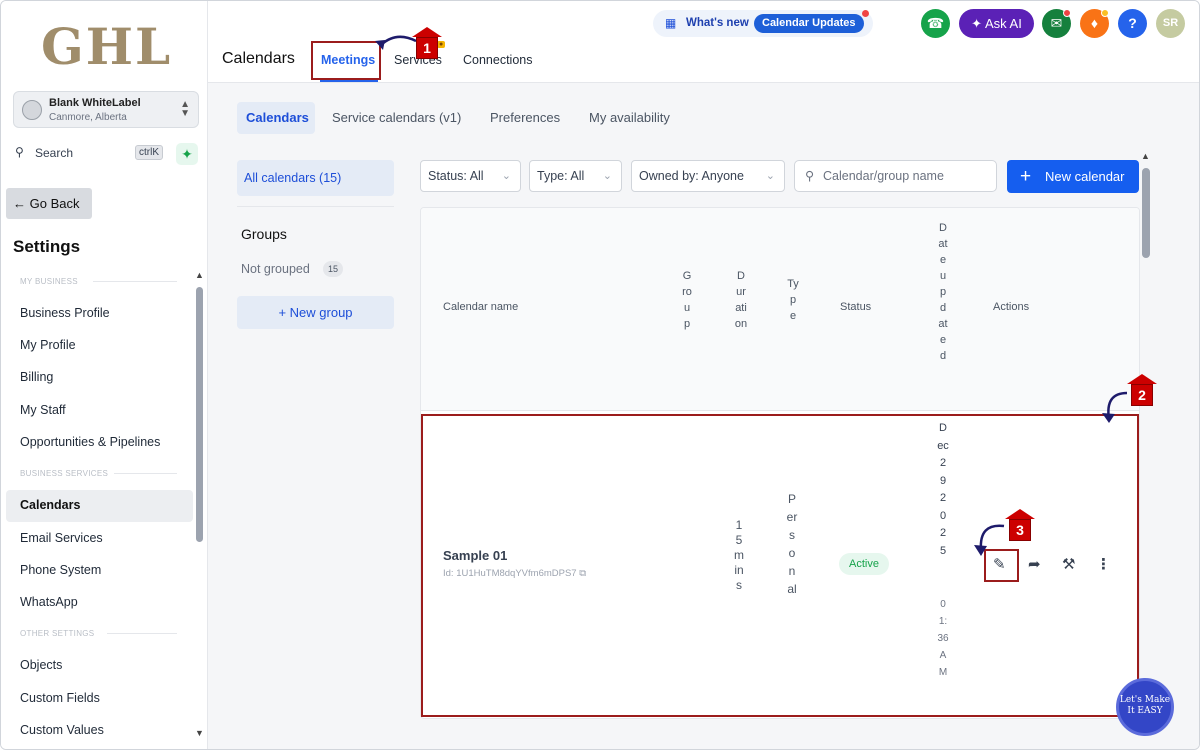 The width and height of the screenshot is (1200, 750). What do you see at coordinates (60, 698) in the screenshot?
I see `sidebar-item-custom-fields: Custom Fields` at bounding box center [60, 698].